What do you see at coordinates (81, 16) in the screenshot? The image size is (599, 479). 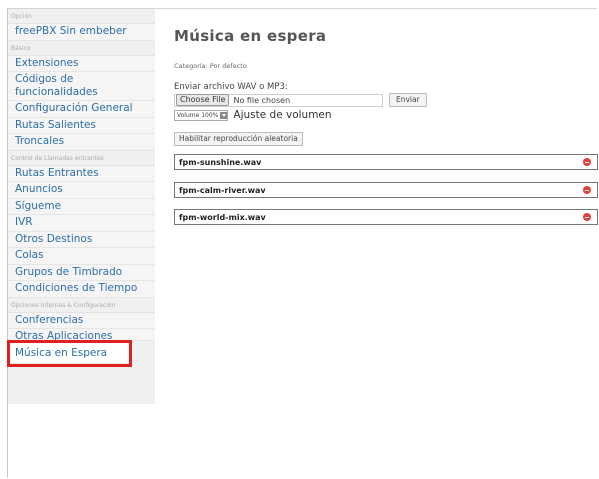 I see `section-opcion: Opción` at bounding box center [81, 16].